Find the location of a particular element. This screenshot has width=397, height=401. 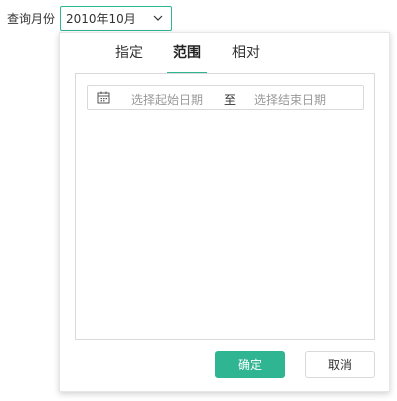

tab-range: 范围 is located at coordinates (187, 53).